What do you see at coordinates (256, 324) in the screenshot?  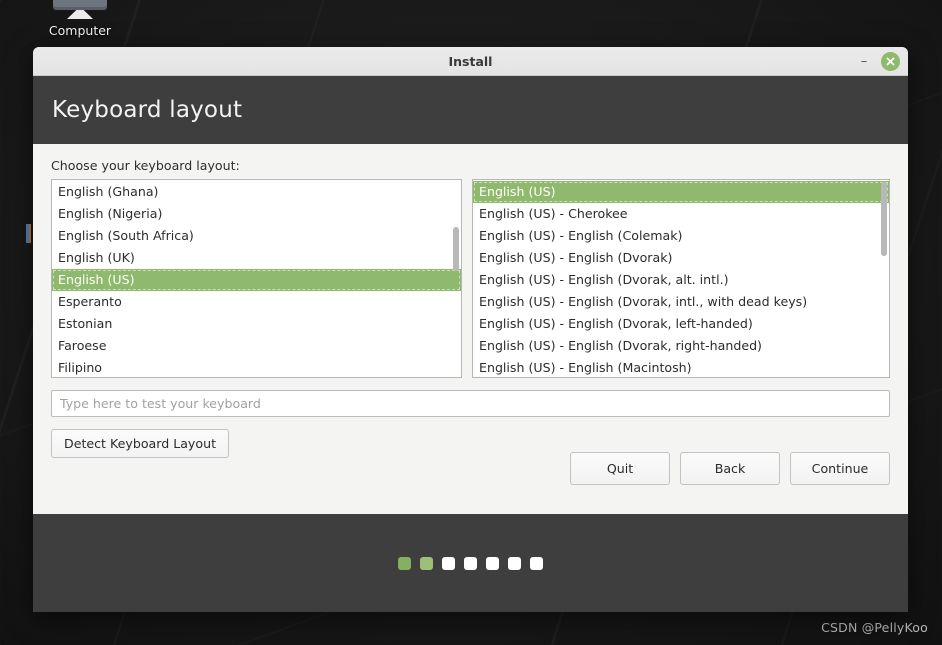 I see `keyboard-layout-item: Estonian` at bounding box center [256, 324].